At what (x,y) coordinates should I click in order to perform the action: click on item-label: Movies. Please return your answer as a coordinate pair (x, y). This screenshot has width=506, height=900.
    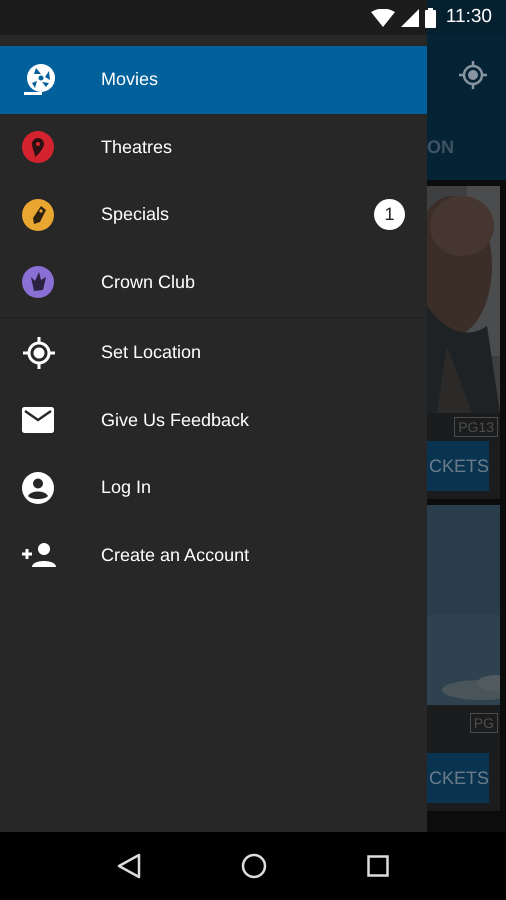
    Looking at the image, I should click on (130, 80).